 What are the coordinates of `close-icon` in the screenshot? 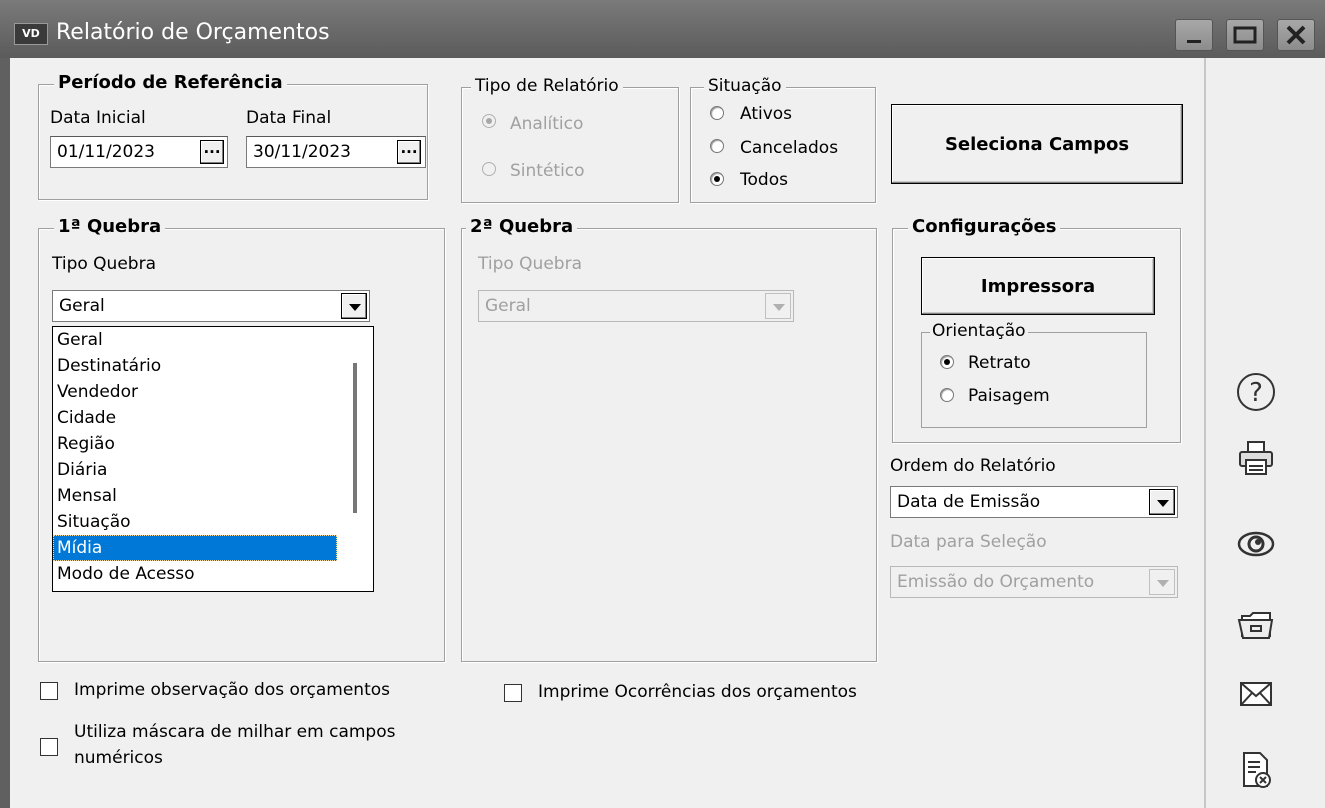 It's located at (1296, 35).